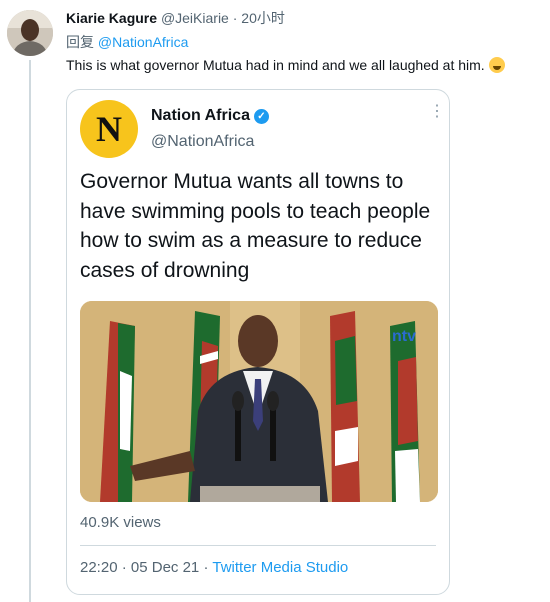 This screenshot has height=602, width=550. What do you see at coordinates (496, 65) in the screenshot?
I see `laughing-crying-emoji-icon` at bounding box center [496, 65].